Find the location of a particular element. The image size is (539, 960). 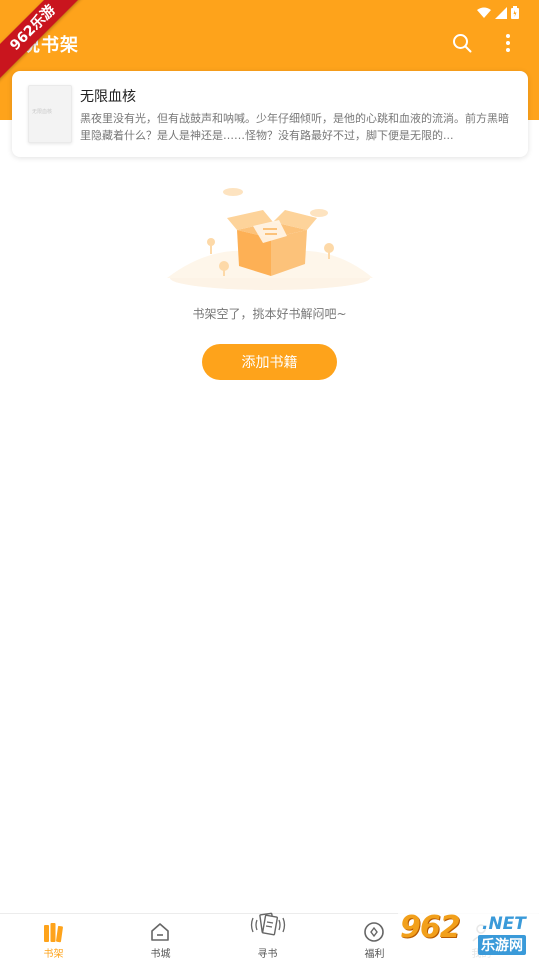

add-book-button: 添加书籍 is located at coordinates (269, 362).